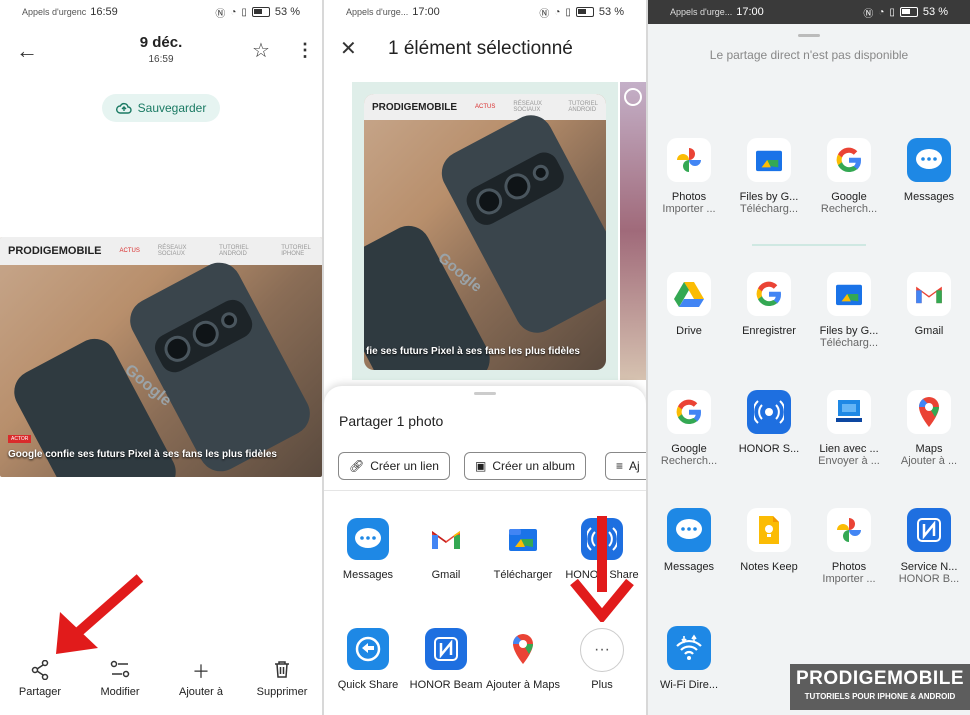  I want to click on link-to-windows-icon, so click(849, 412).